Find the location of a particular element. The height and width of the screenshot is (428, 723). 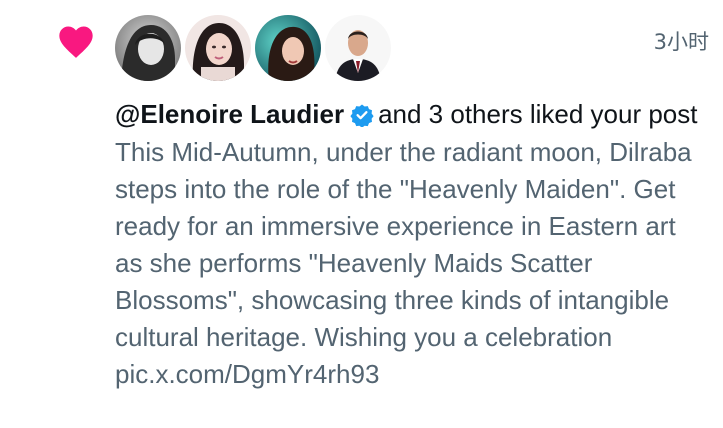

verified-badge-icon is located at coordinates (362, 115).